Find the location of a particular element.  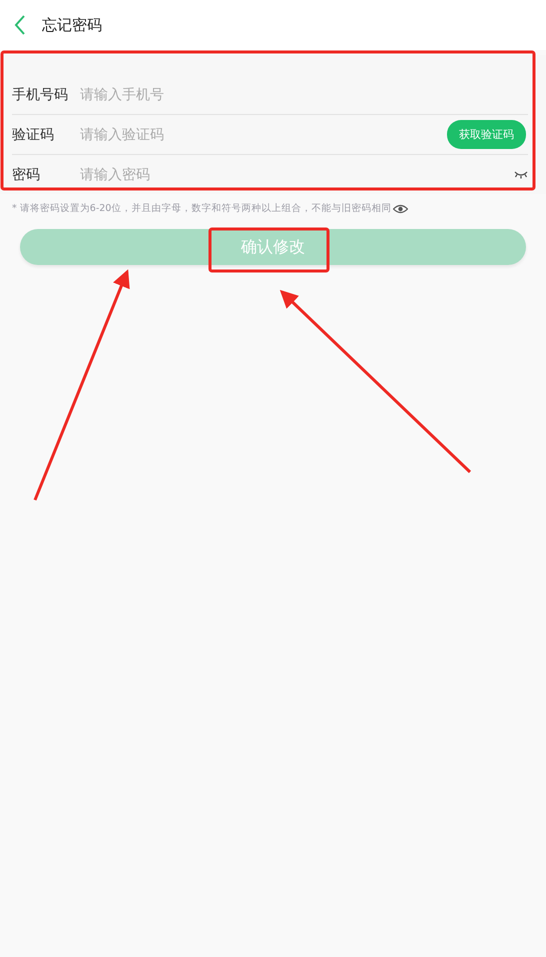

input-field: 请输入密码 is located at coordinates (296, 175).